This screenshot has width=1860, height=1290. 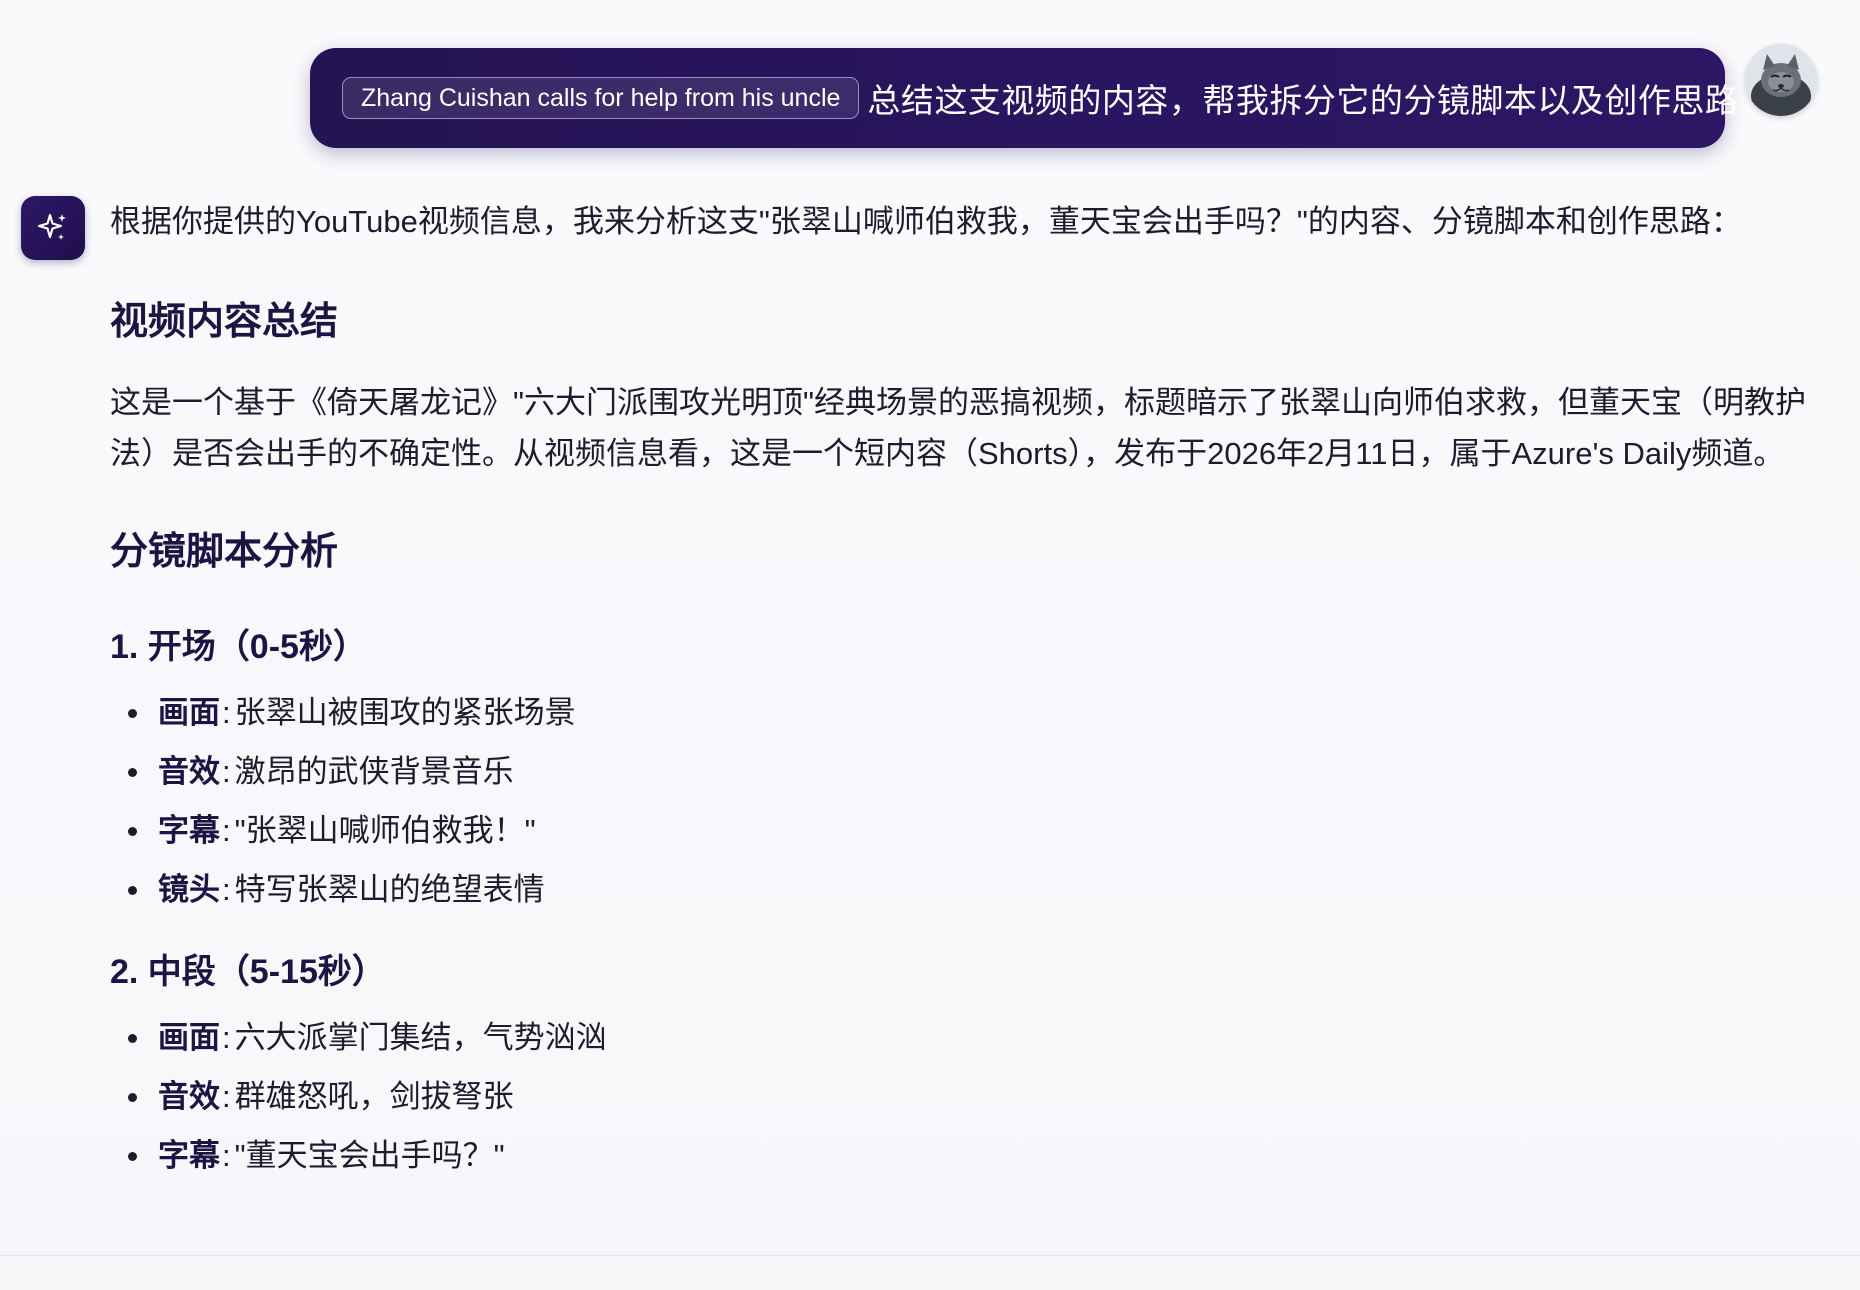 I want to click on assistant-avatar, so click(x=53, y=228).